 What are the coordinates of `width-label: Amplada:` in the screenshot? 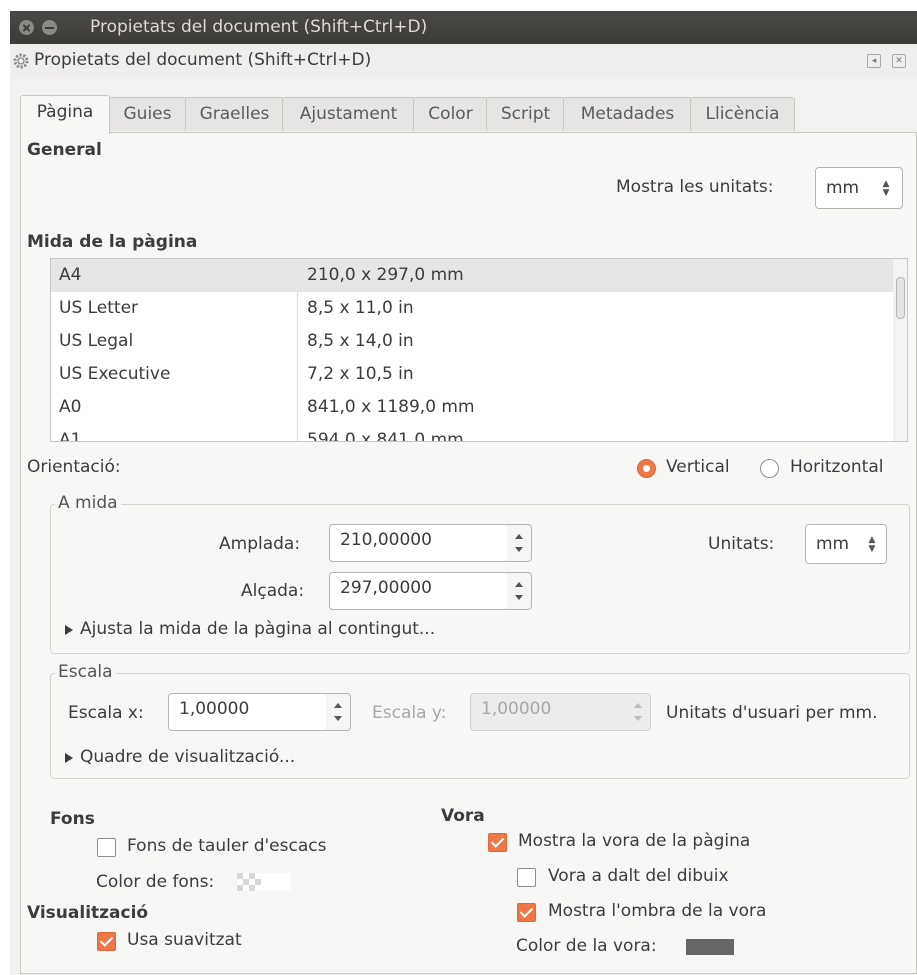 It's located at (260, 544).